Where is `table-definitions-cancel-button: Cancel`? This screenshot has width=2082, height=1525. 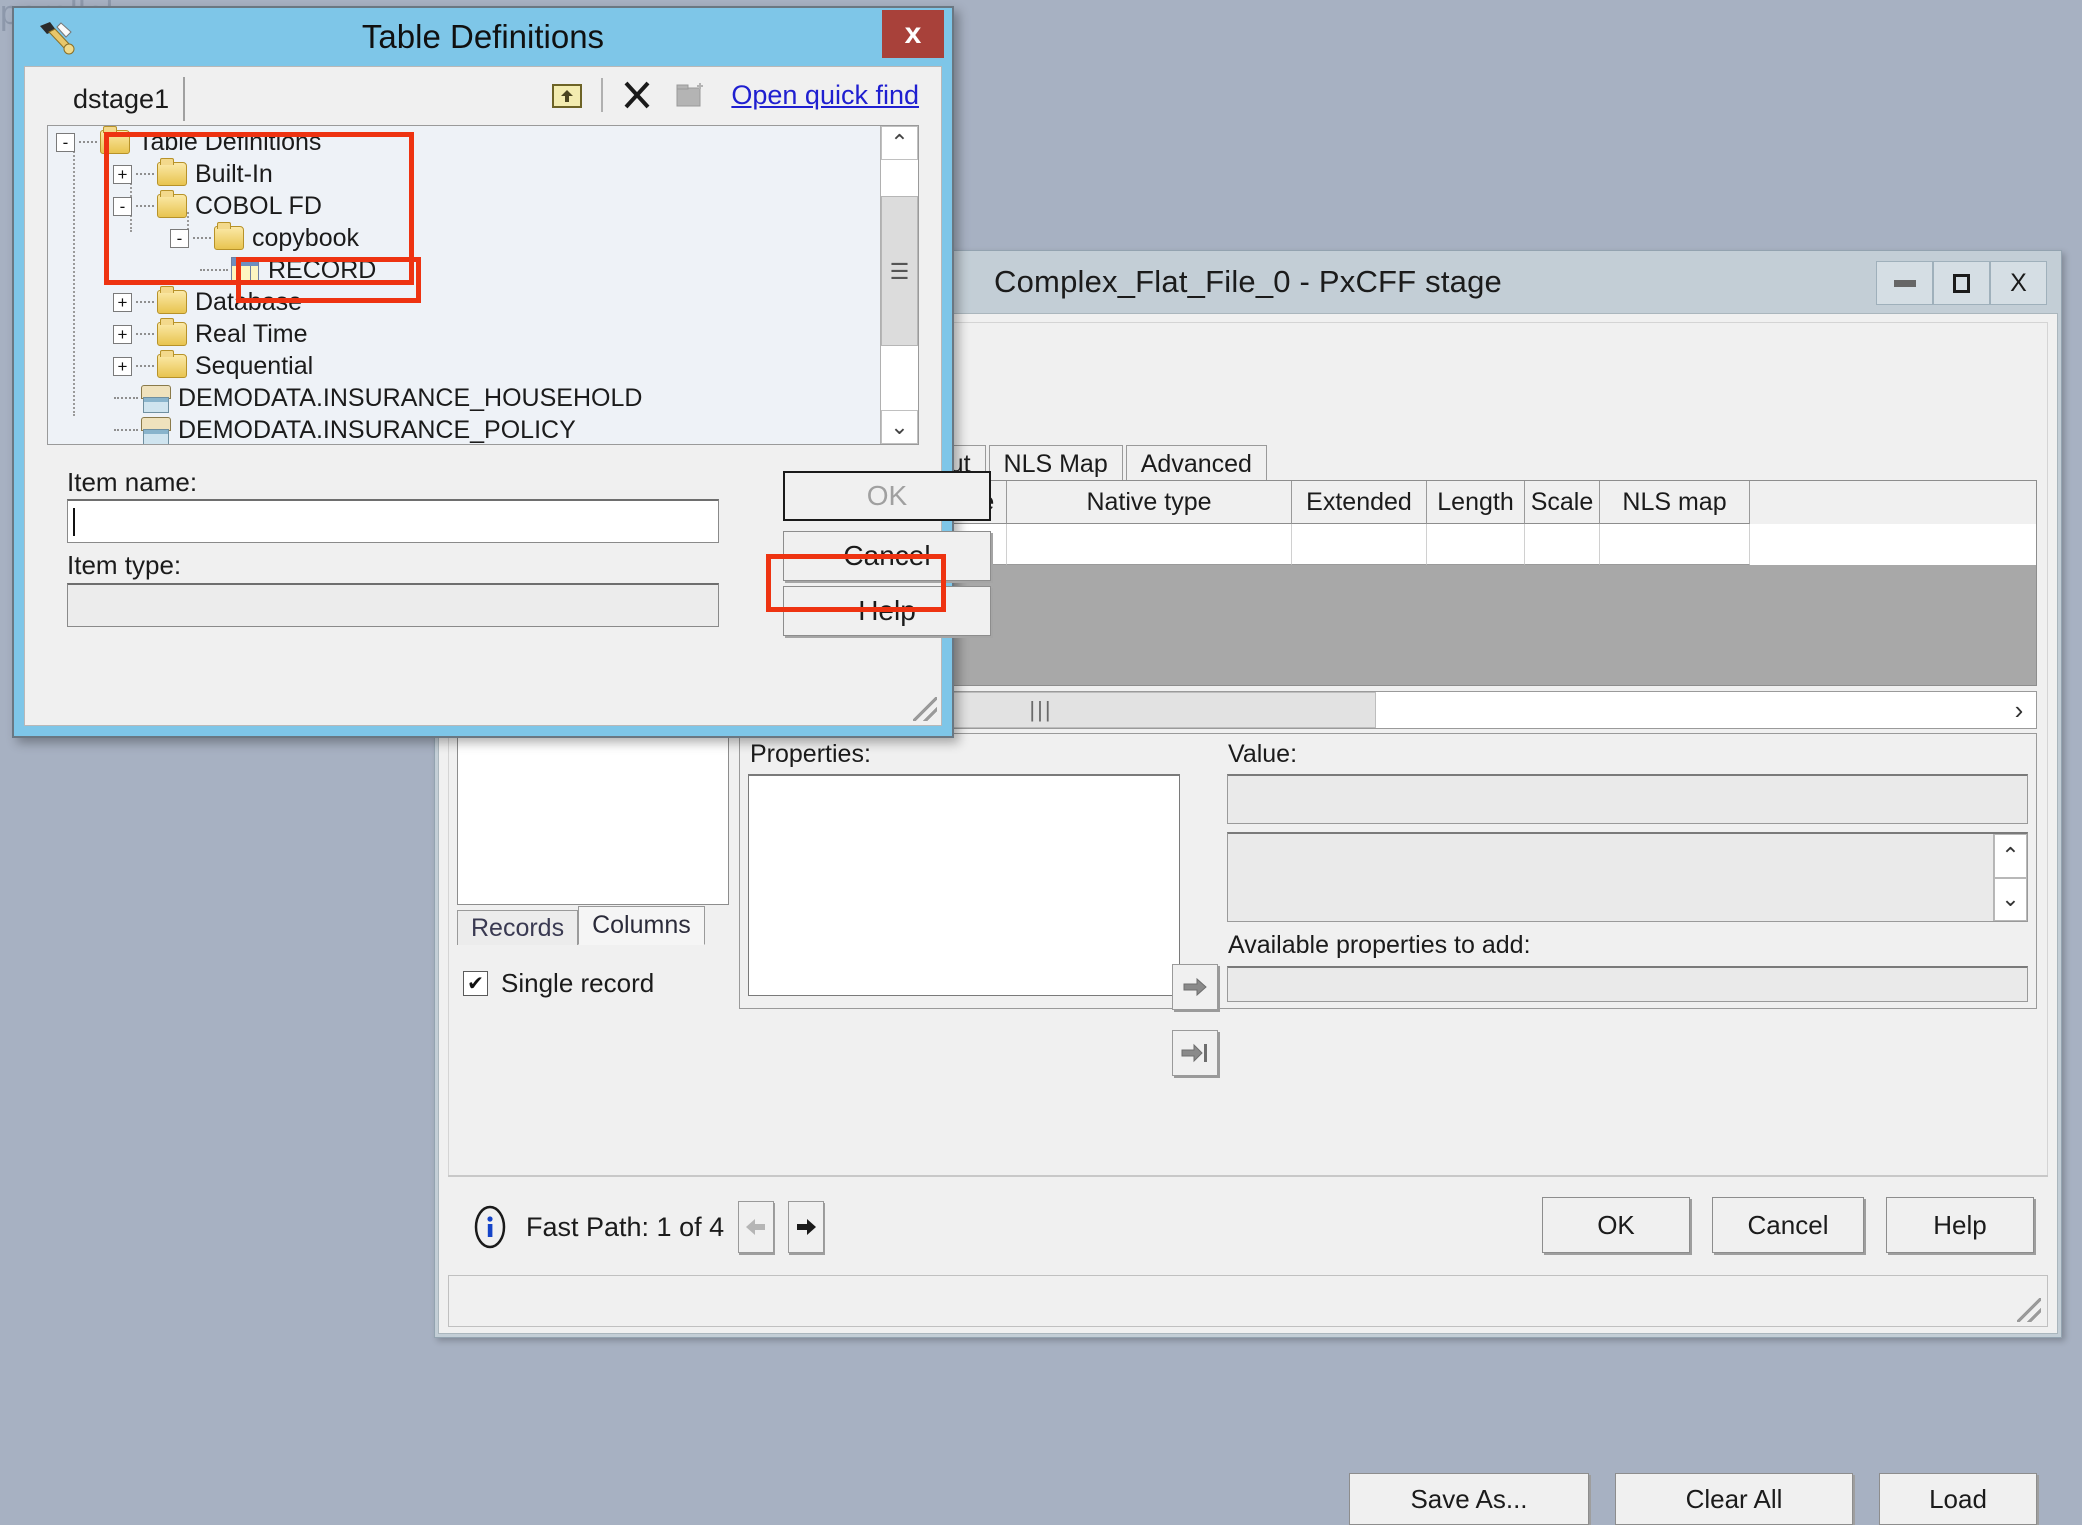 table-definitions-cancel-button: Cancel is located at coordinates (887, 556).